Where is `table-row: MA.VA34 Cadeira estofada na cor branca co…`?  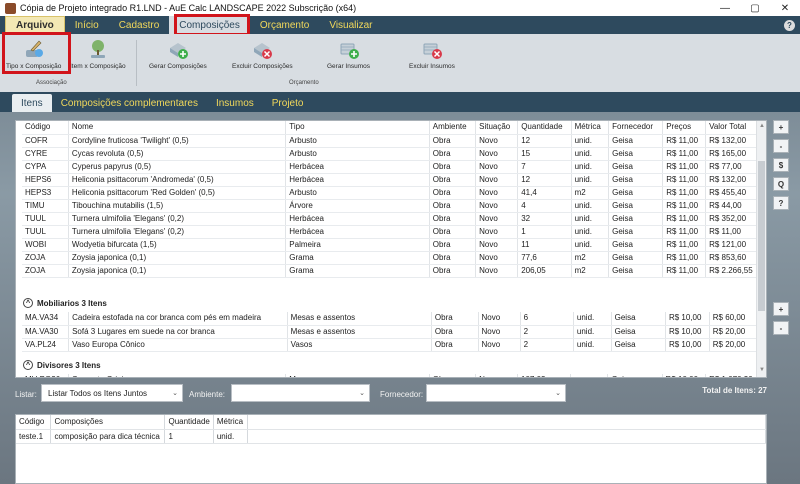 table-row: MA.VA34 Cadeira estofada na cor branca co… is located at coordinates (392, 319).